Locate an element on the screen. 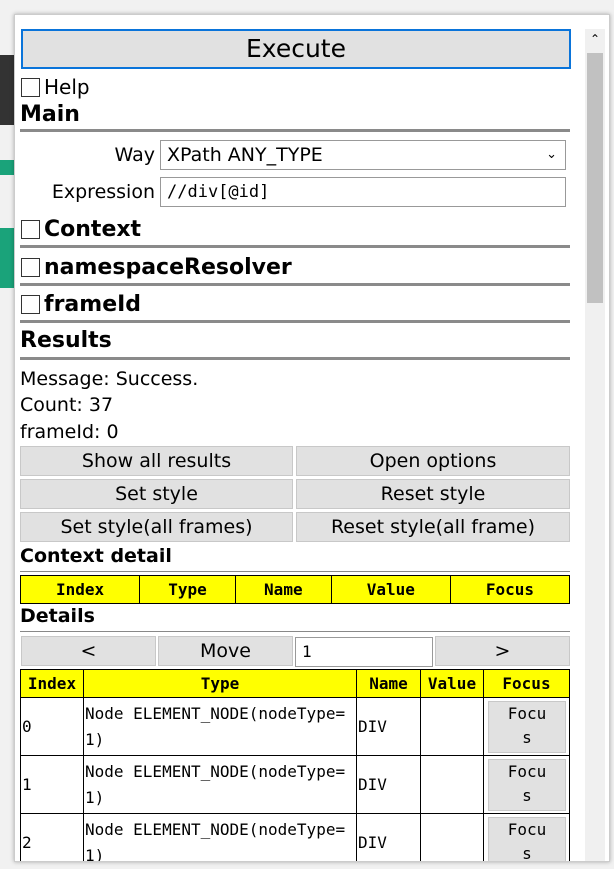 The height and width of the screenshot is (869, 614). scrollbar: ⌃ is located at coordinates (595, 445).